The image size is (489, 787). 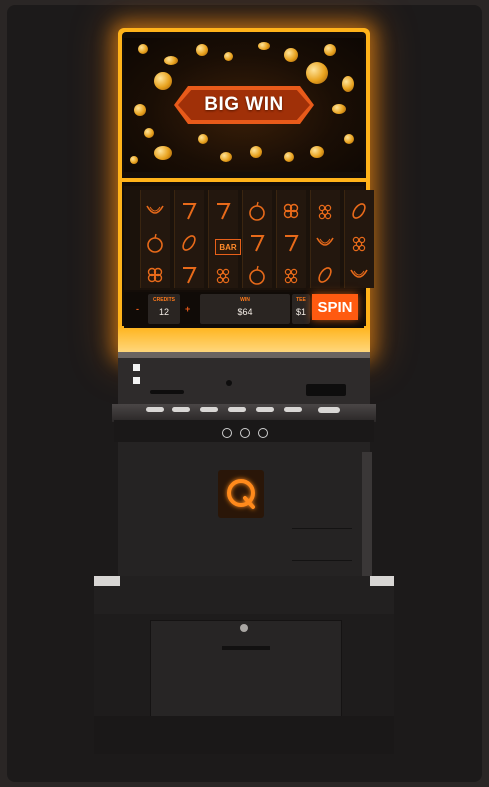 I want to click on q-logo-icon, so click(x=241, y=494).